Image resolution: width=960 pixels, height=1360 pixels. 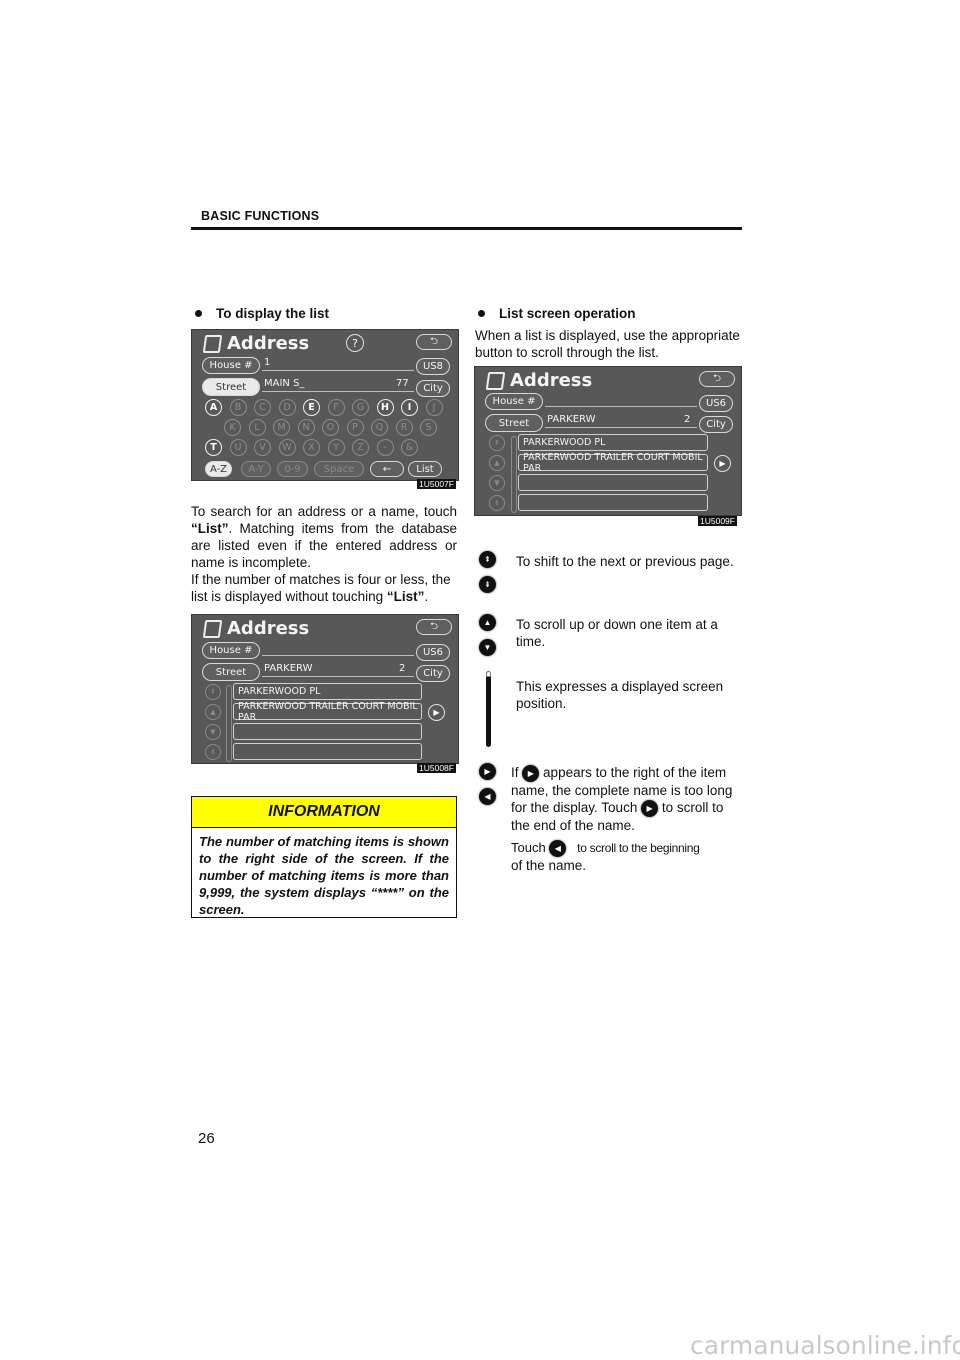 What do you see at coordinates (487, 647) in the screenshot?
I see `scroll-down-icon: ▼` at bounding box center [487, 647].